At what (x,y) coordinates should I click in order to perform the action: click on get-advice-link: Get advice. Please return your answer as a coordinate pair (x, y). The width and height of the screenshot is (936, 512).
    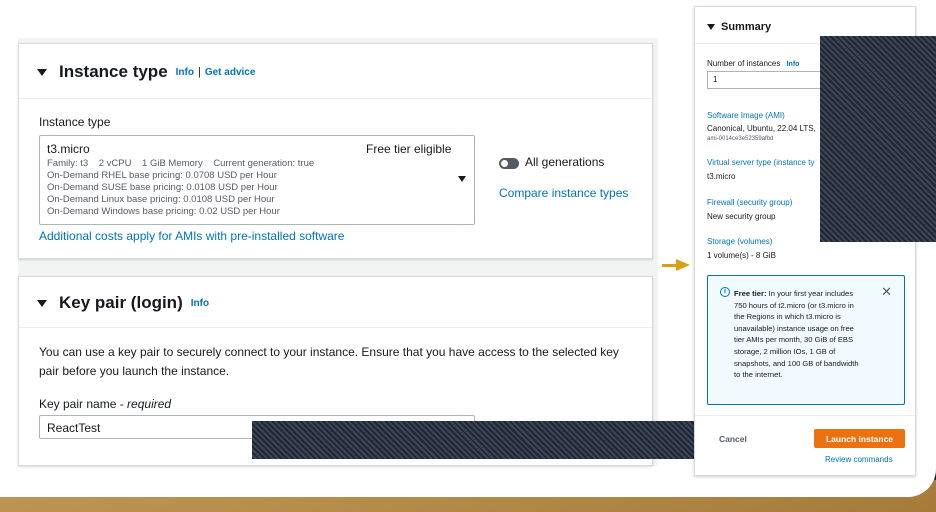
    Looking at the image, I should click on (230, 72).